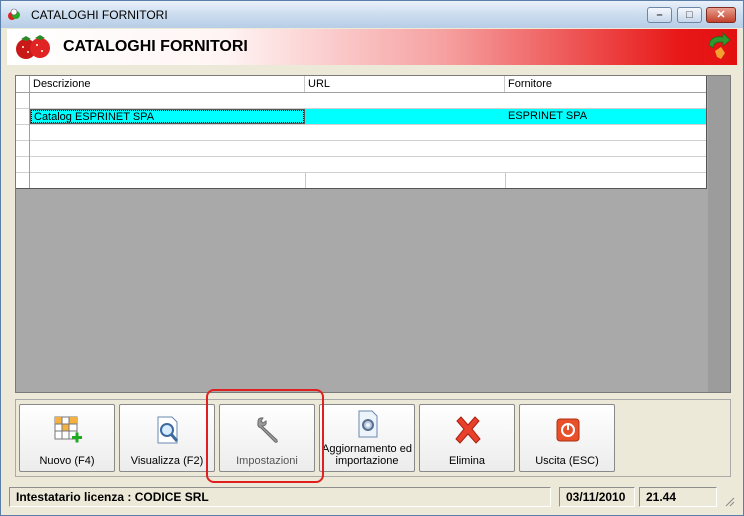 The image size is (744, 516). Describe the element at coordinates (168, 430) in the screenshot. I see `magnifier-document-icon` at that location.